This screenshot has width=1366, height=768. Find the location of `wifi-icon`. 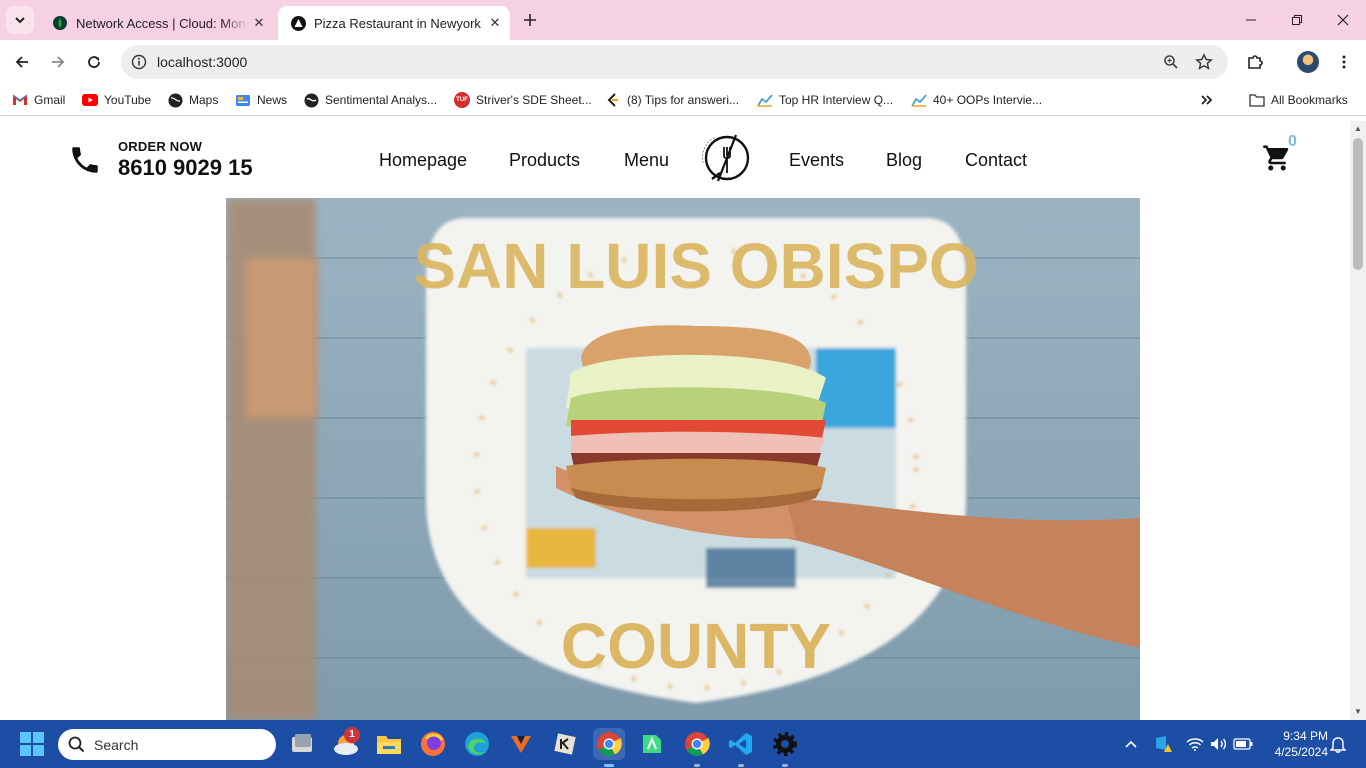

wifi-icon is located at coordinates (1195, 744).